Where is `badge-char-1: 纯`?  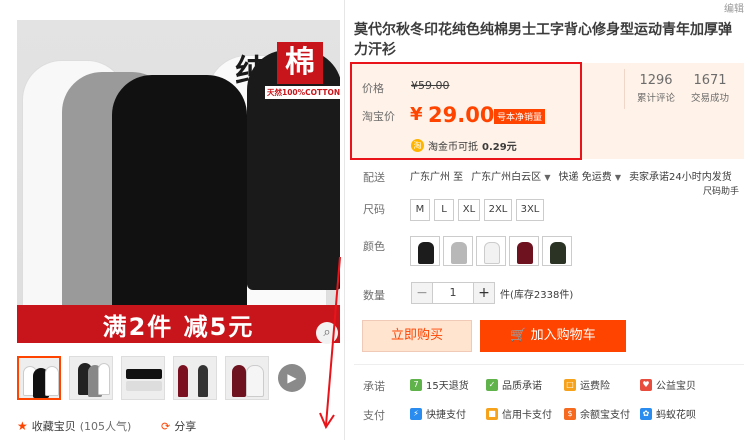
badge-char-1: 纯 is located at coordinates (251, 71).